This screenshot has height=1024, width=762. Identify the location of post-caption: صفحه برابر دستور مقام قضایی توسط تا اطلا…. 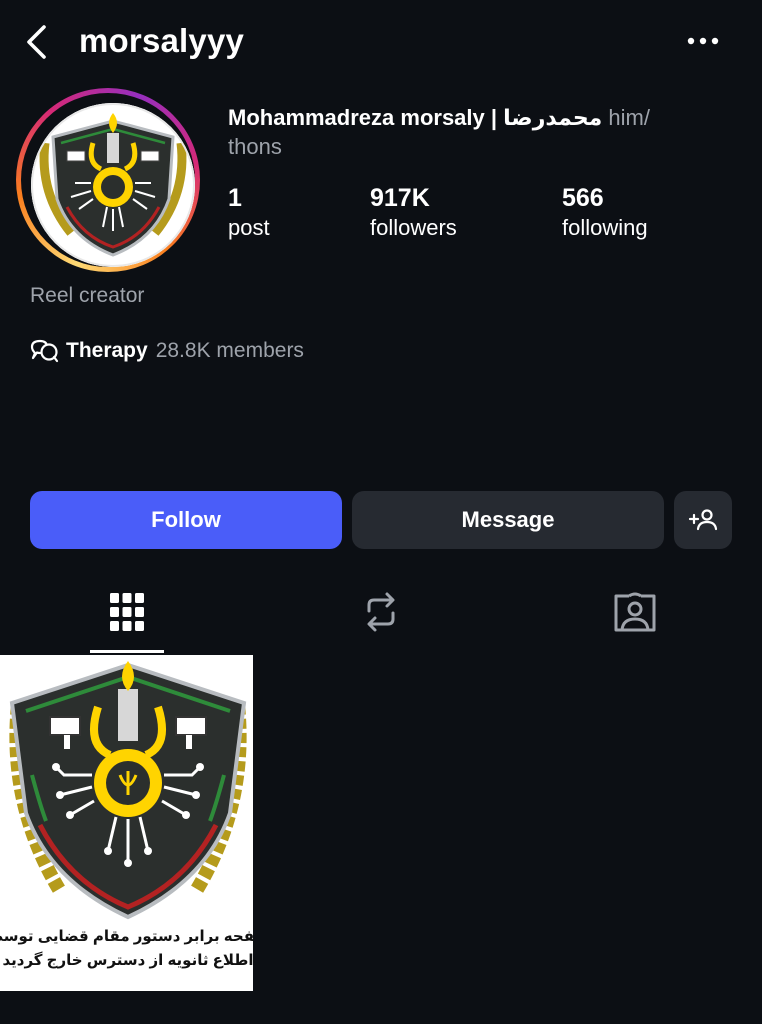
(126, 949).